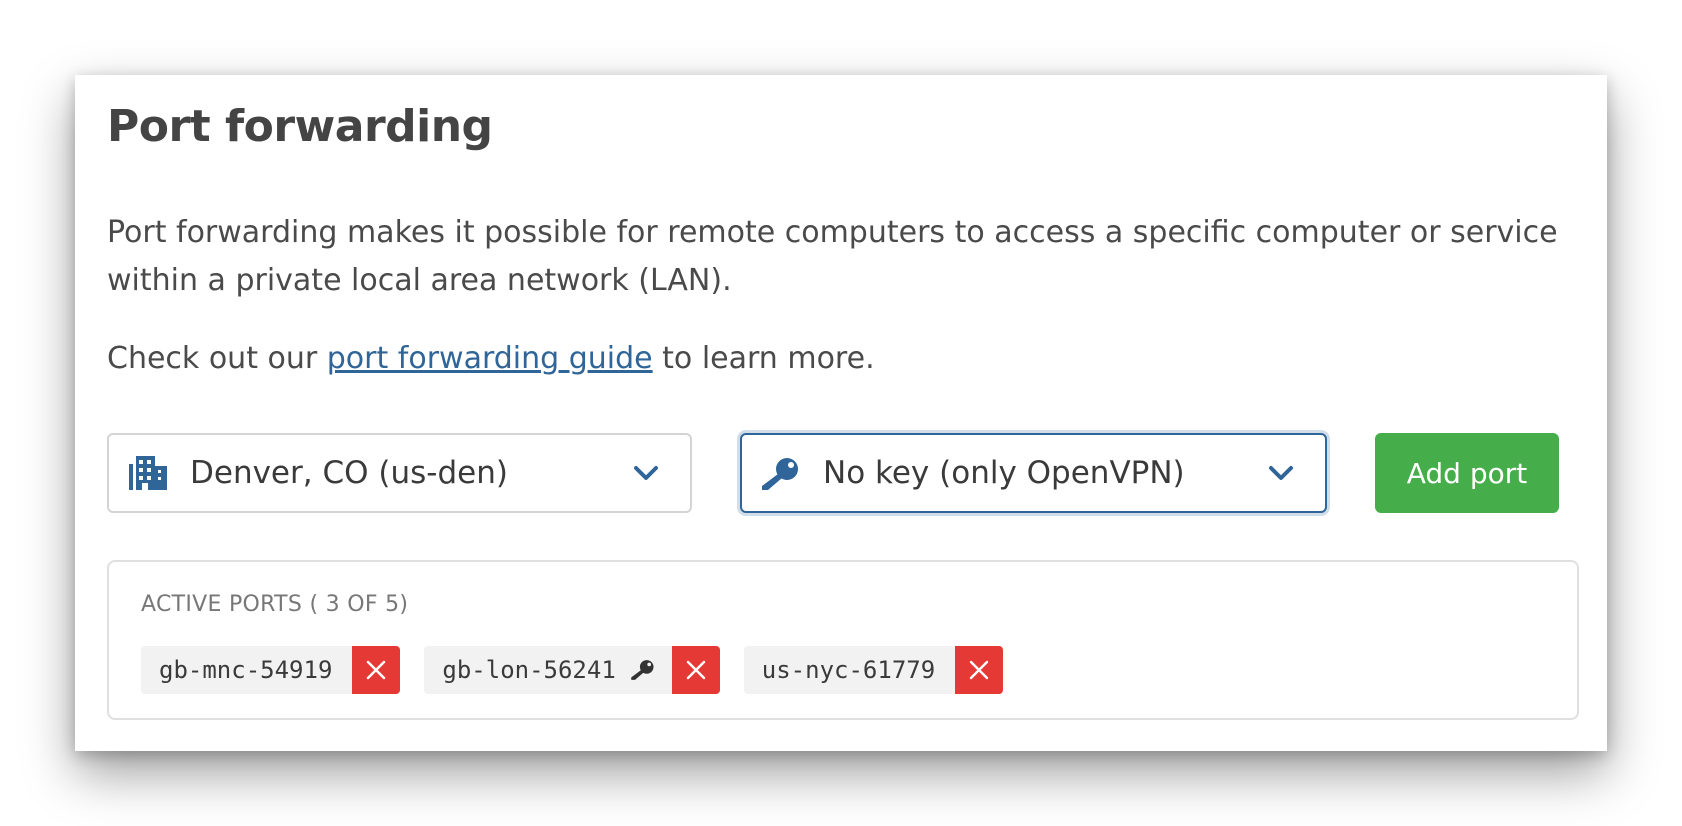 The width and height of the screenshot is (1682, 826). I want to click on building-icon, so click(148, 473).